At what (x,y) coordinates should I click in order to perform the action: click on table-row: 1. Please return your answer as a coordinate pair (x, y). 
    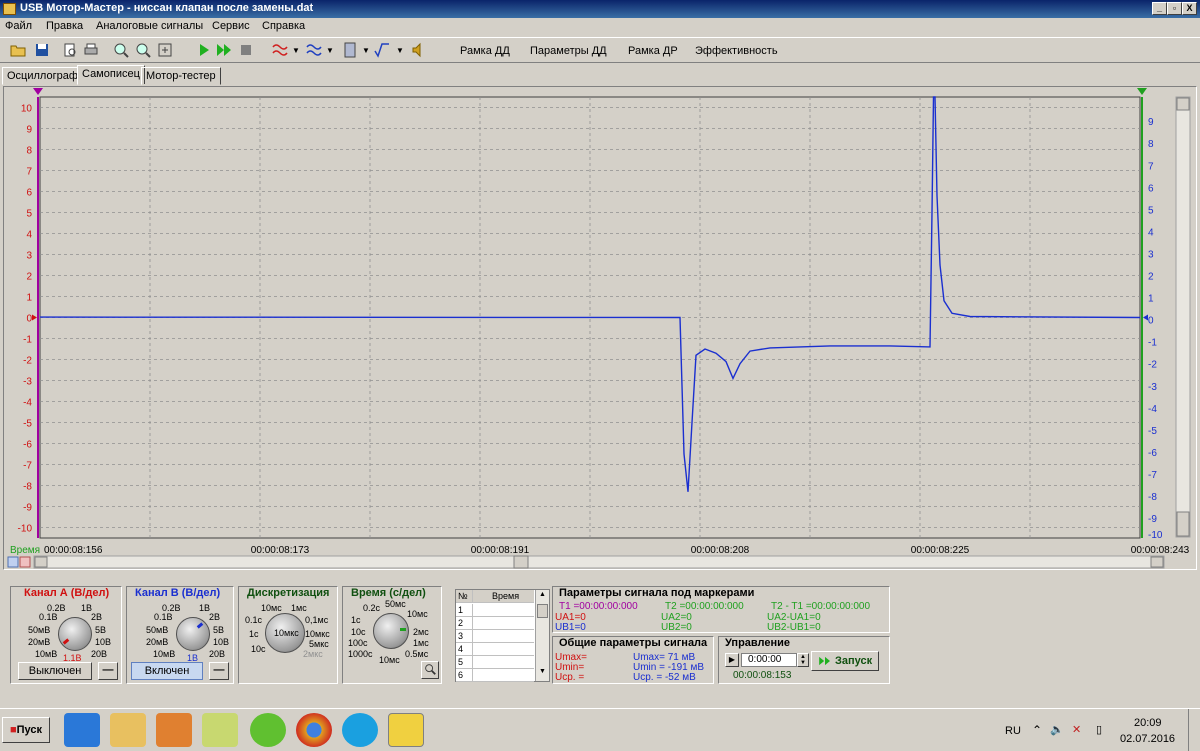
    Looking at the image, I should click on (495, 610).